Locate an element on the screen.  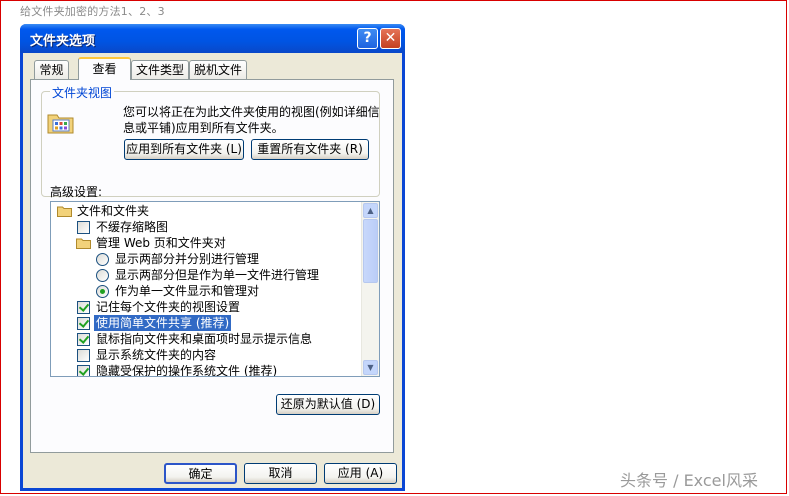
list-item: 记住每个文件夹的视图设置 is located at coordinates (206, 307).